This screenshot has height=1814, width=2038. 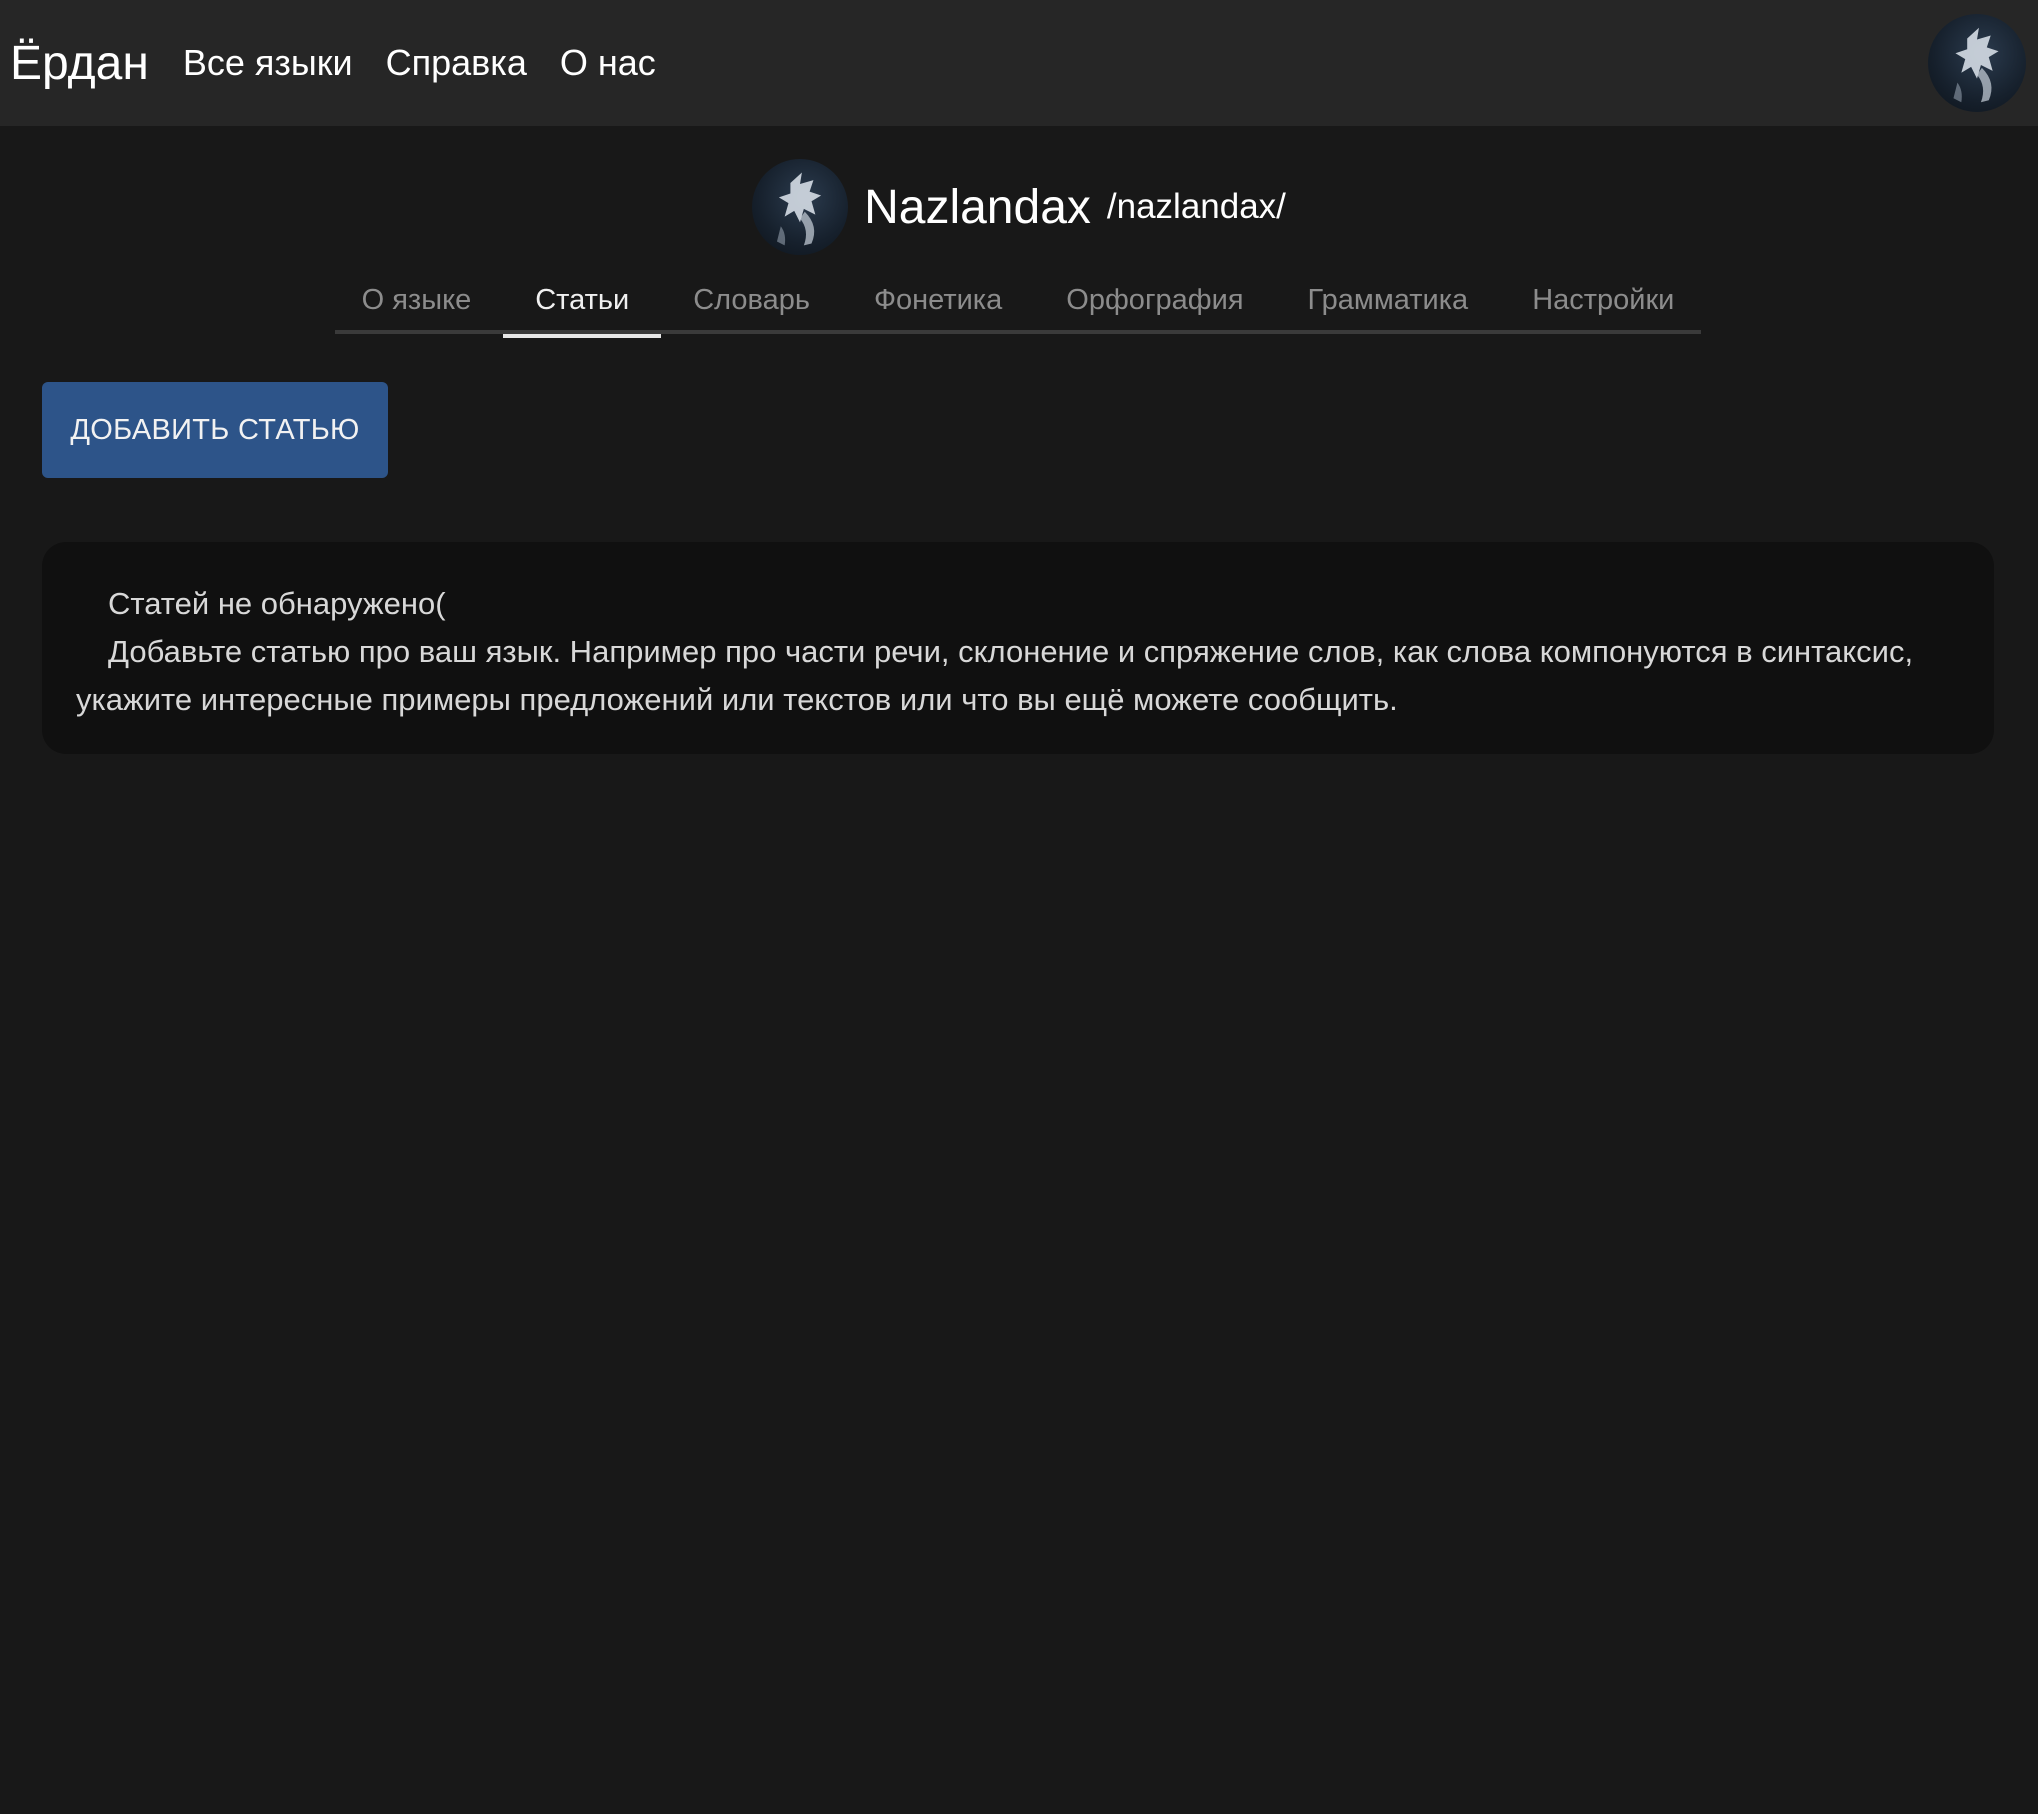 I want to click on tab-grammar: Грамматика, so click(x=1388, y=305).